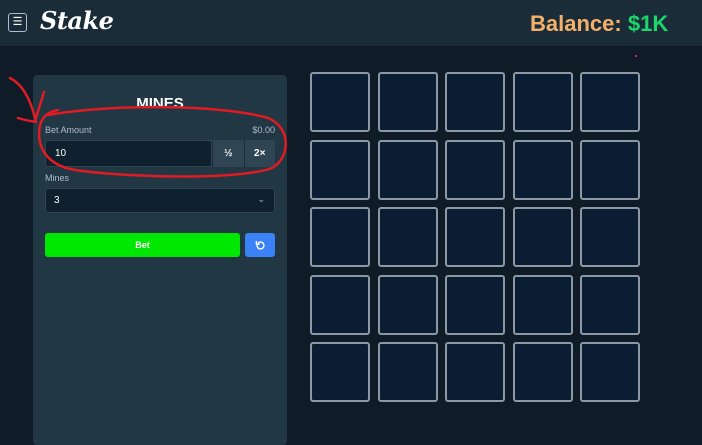 Image resolution: width=702 pixels, height=445 pixels. What do you see at coordinates (648, 23) in the screenshot?
I see `balance-value: $1K` at bounding box center [648, 23].